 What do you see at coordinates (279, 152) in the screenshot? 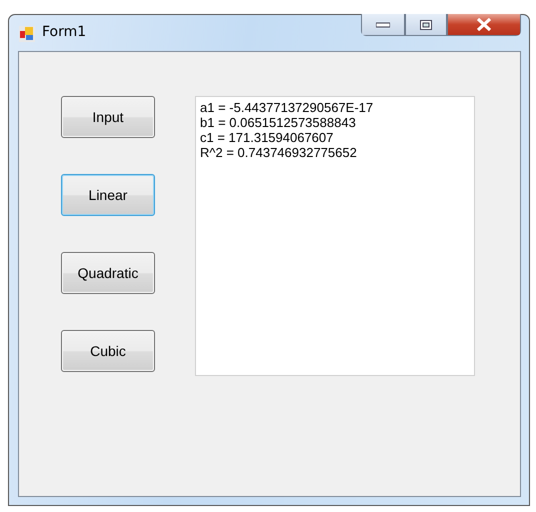
I see `output-line: R^2 = 0.743746932775652` at bounding box center [279, 152].